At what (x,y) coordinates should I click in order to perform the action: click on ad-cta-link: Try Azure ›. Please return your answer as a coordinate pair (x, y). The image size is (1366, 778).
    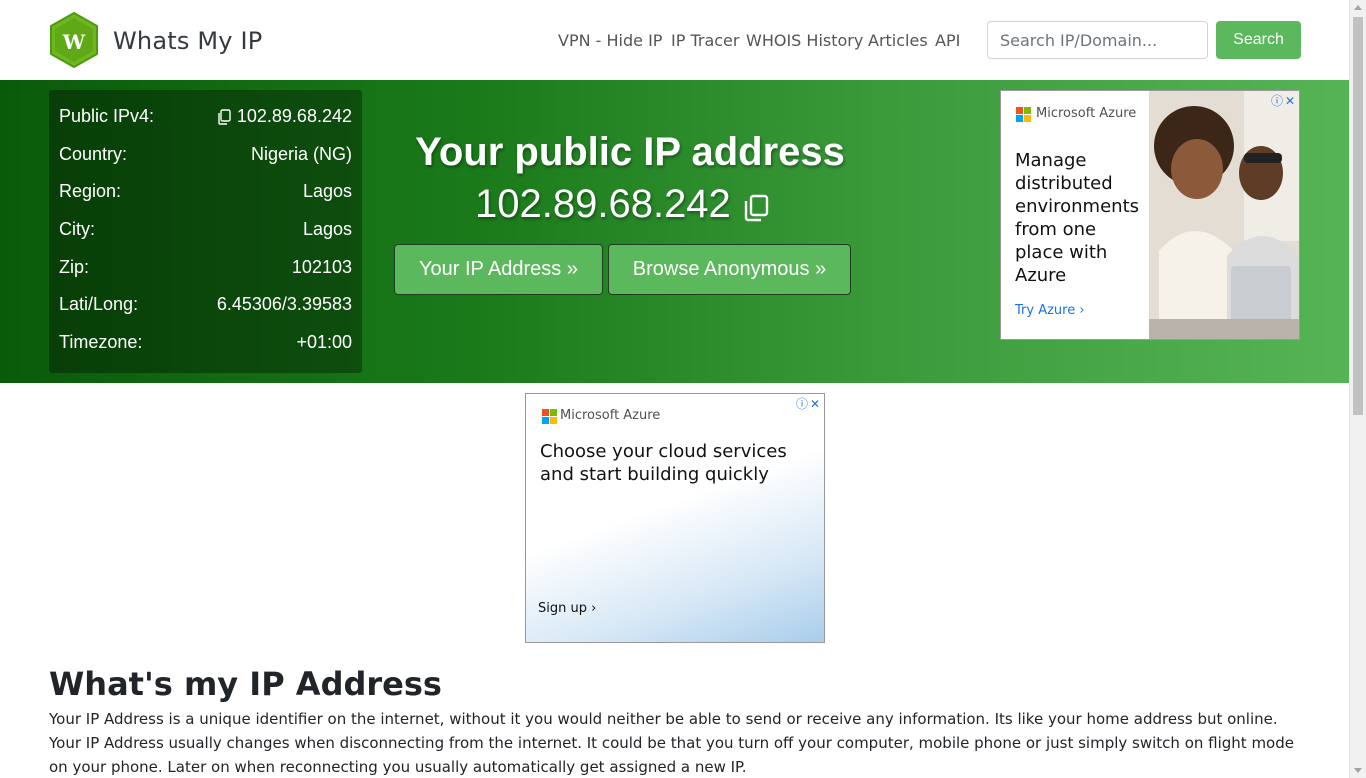
    Looking at the image, I should click on (1050, 310).